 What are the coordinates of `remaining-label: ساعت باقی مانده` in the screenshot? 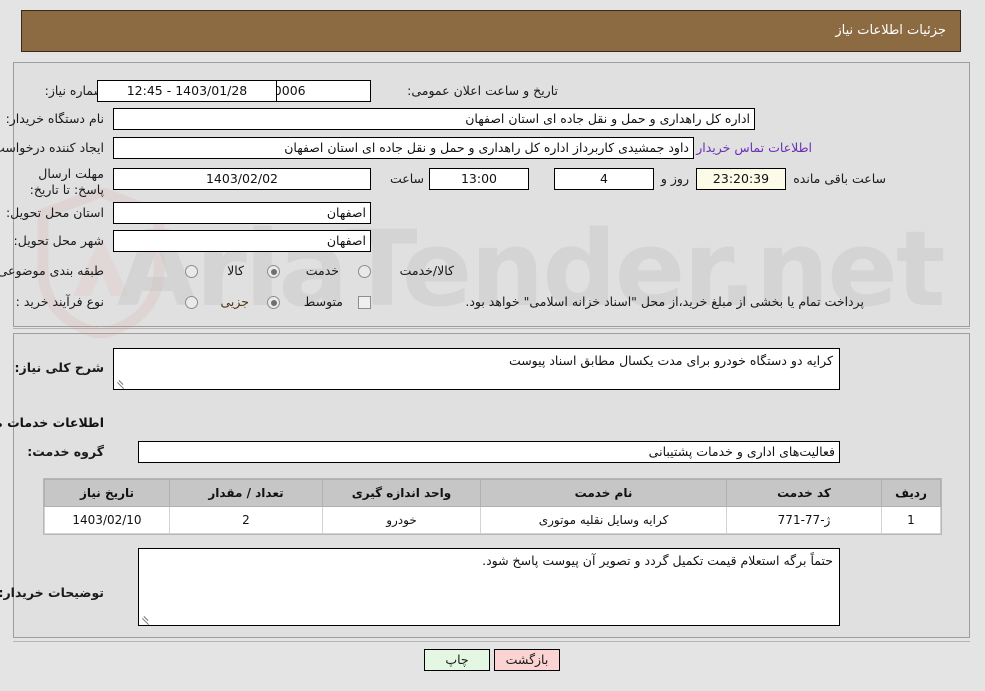 It's located at (840, 178).